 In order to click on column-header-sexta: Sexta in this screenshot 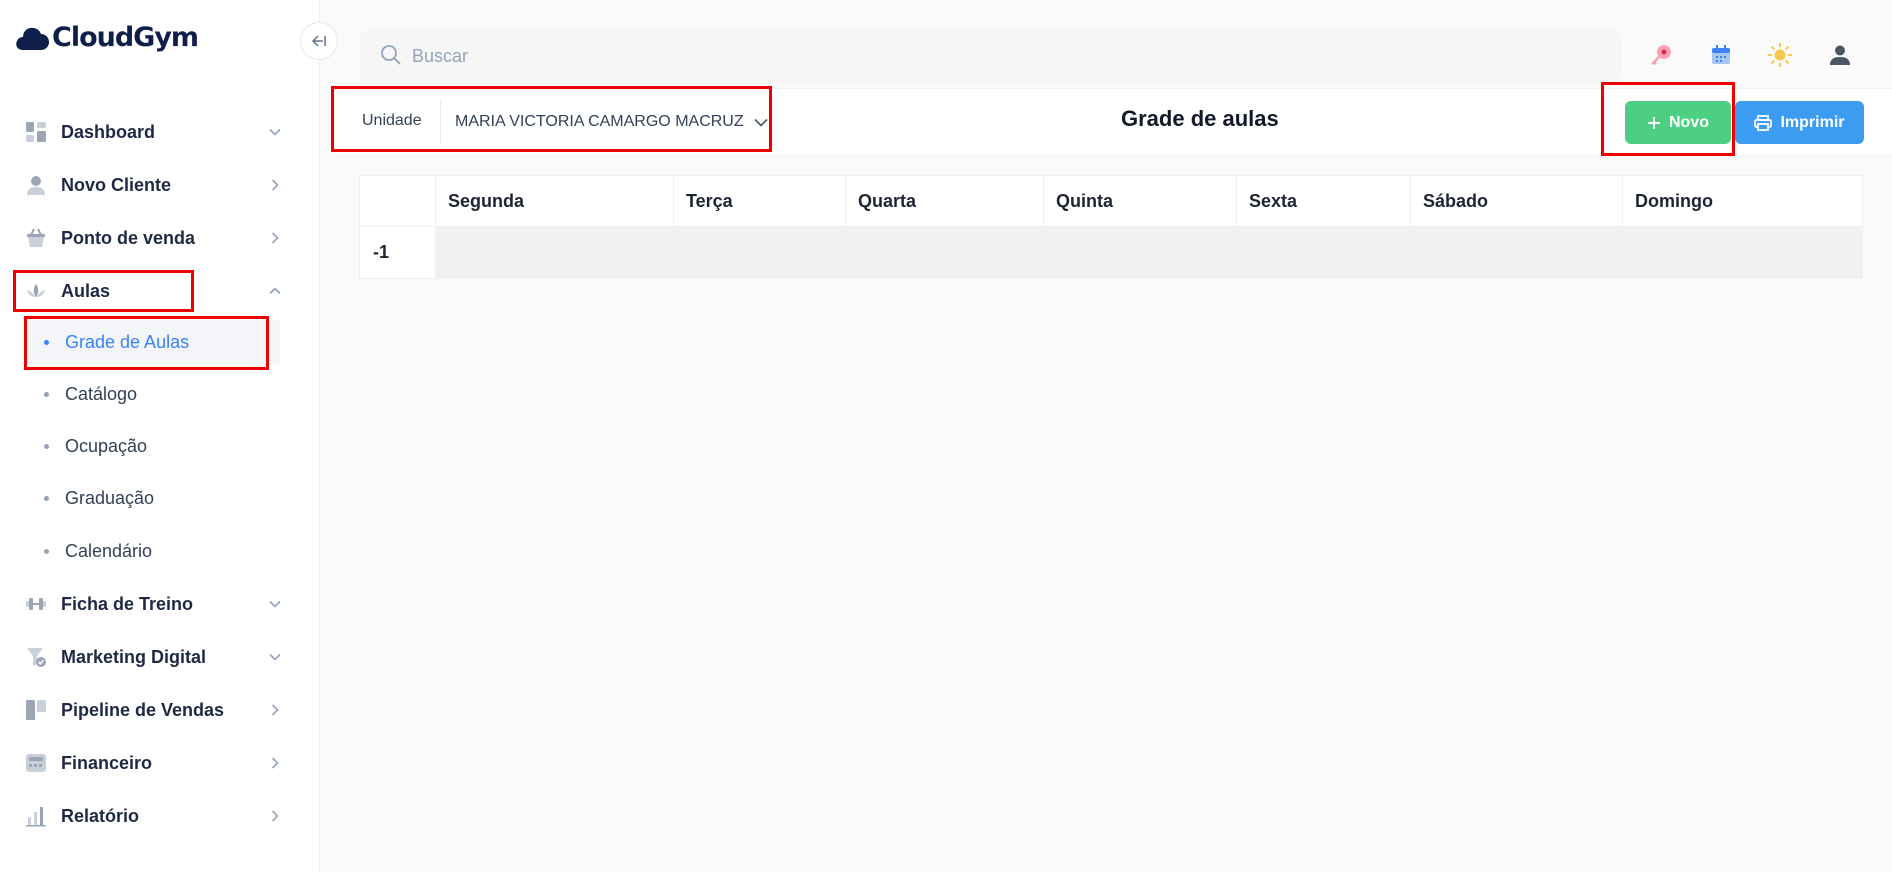, I will do `click(1323, 201)`.